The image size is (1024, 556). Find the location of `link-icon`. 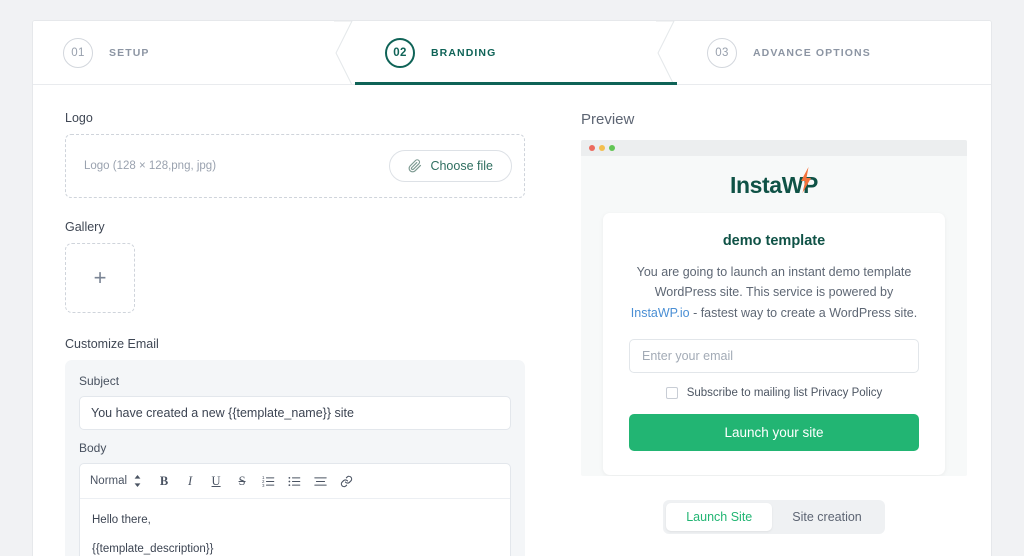

link-icon is located at coordinates (346, 481).